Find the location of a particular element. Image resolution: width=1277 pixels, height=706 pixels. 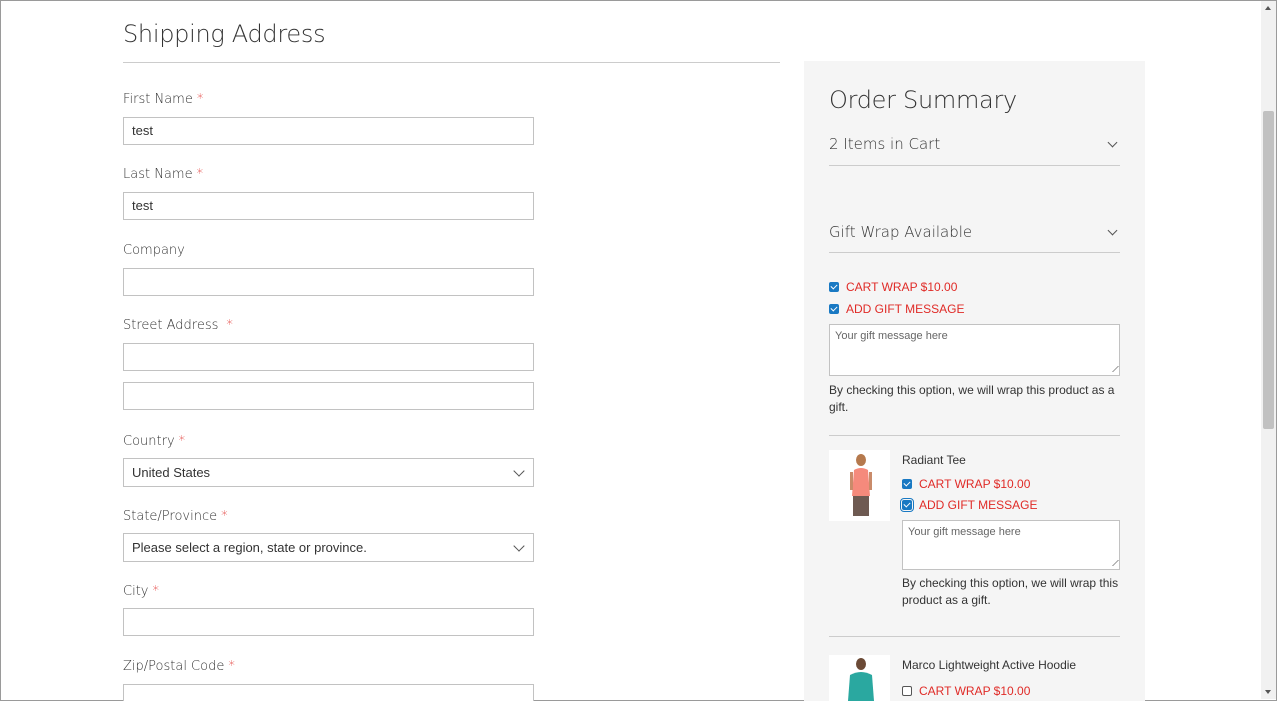

shipping-address-title: Shipping Address is located at coordinates (224, 34).